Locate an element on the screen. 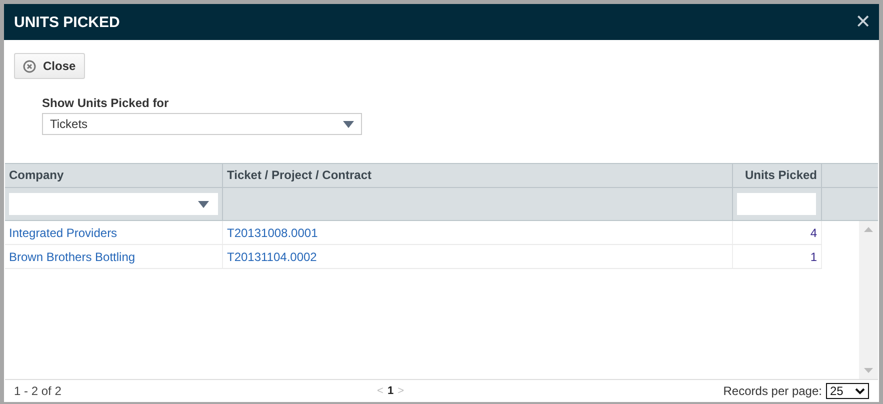 This screenshot has width=883, height=404. close-button: Close is located at coordinates (49, 66).